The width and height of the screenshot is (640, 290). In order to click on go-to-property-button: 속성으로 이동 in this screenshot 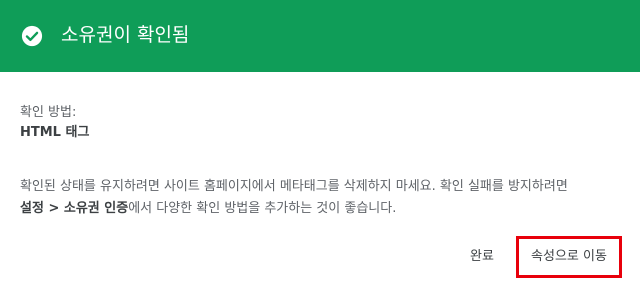, I will do `click(569, 257)`.